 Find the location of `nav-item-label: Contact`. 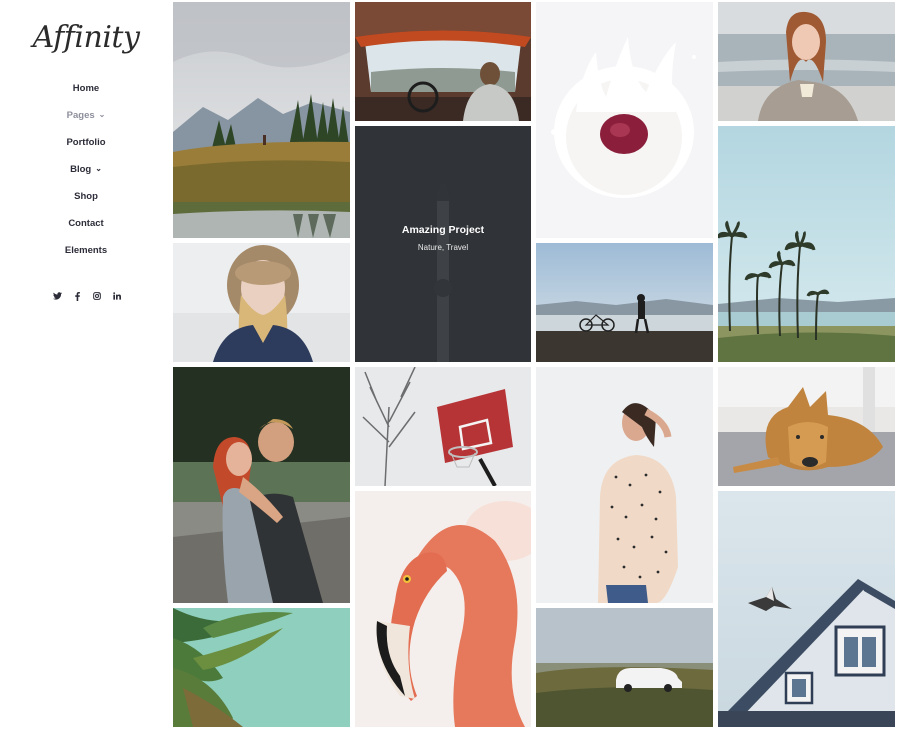

nav-item-label: Contact is located at coordinates (86, 223).